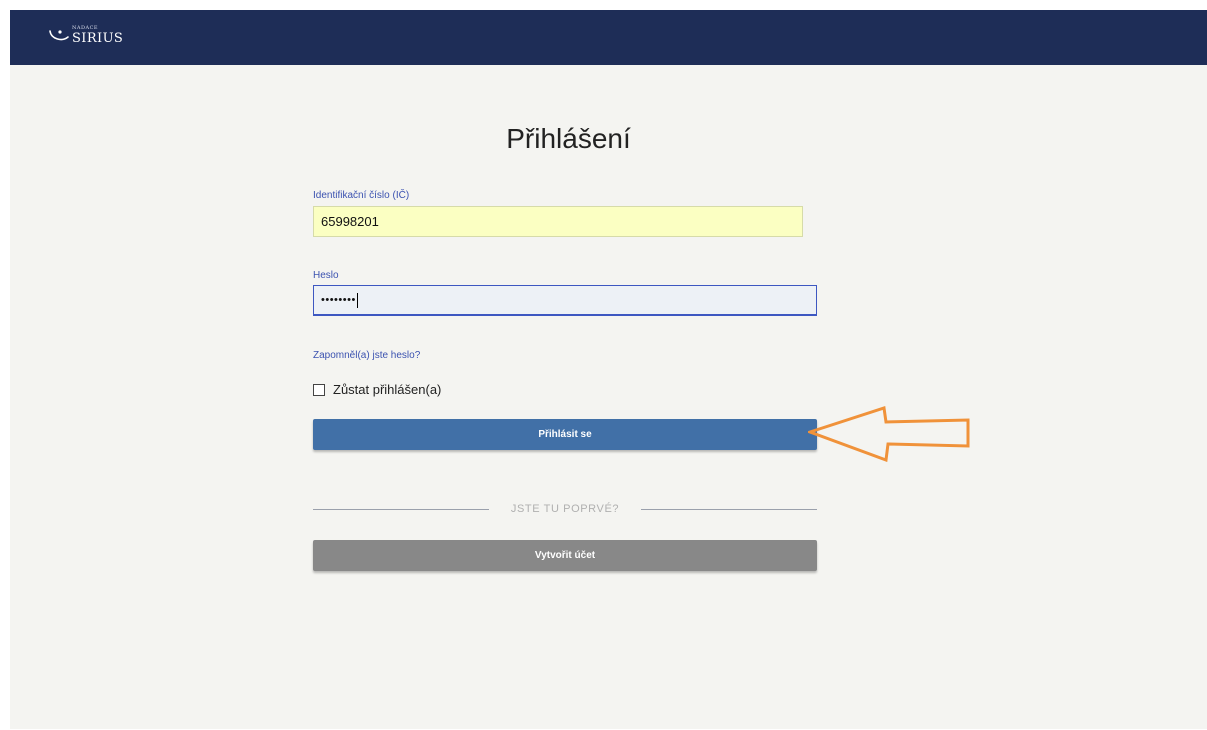 The width and height of the screenshot is (1207, 730). I want to click on text-caret, so click(357, 300).